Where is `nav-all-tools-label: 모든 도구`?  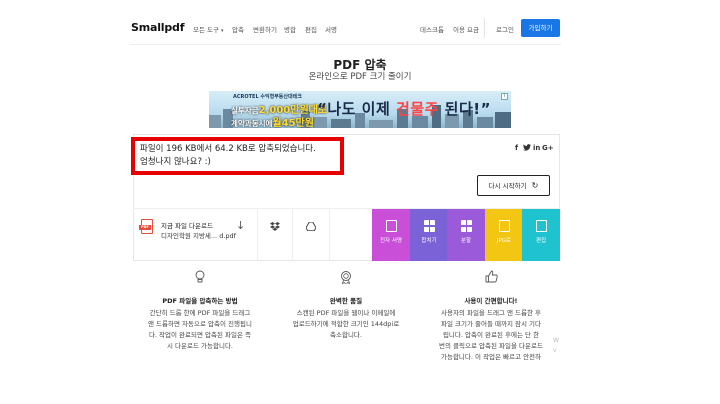 nav-all-tools-label: 모든 도구 is located at coordinates (206, 30).